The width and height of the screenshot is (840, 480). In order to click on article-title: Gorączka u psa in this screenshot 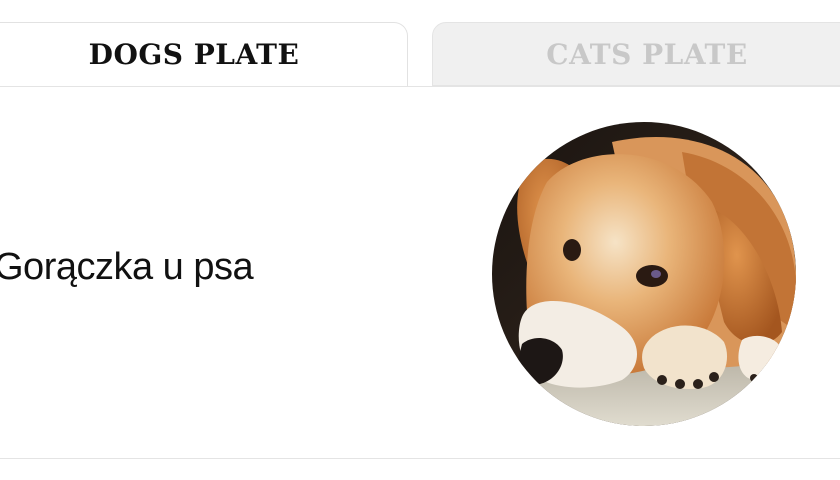, I will do `click(127, 267)`.